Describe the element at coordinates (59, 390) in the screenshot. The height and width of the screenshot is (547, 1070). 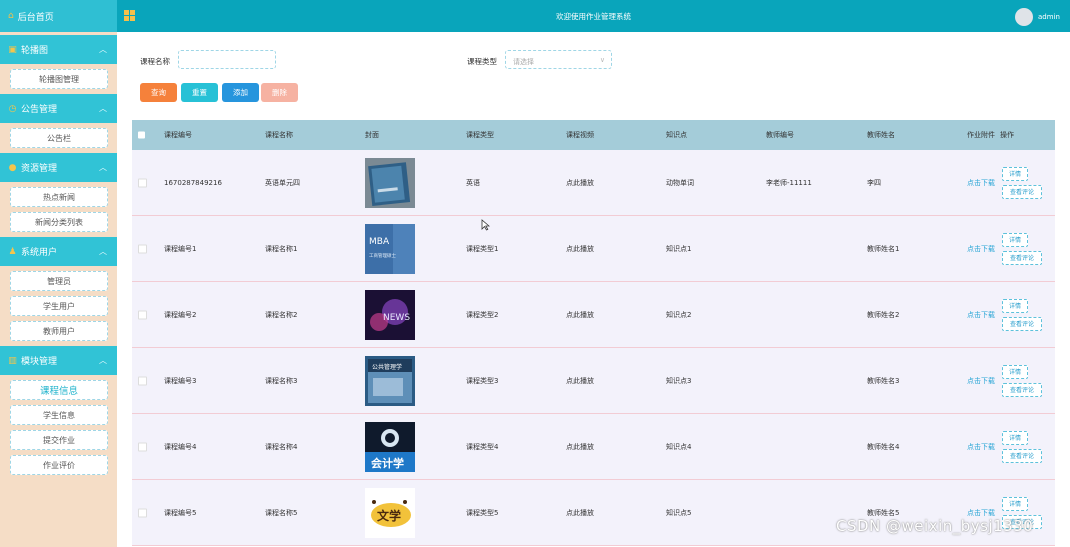
I see `sidebar-item-course-info: 课程信息` at that location.